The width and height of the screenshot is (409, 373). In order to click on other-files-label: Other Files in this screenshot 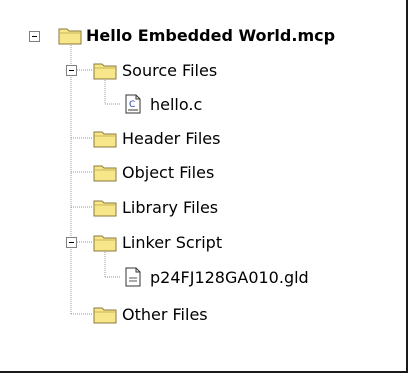, I will do `click(165, 314)`.